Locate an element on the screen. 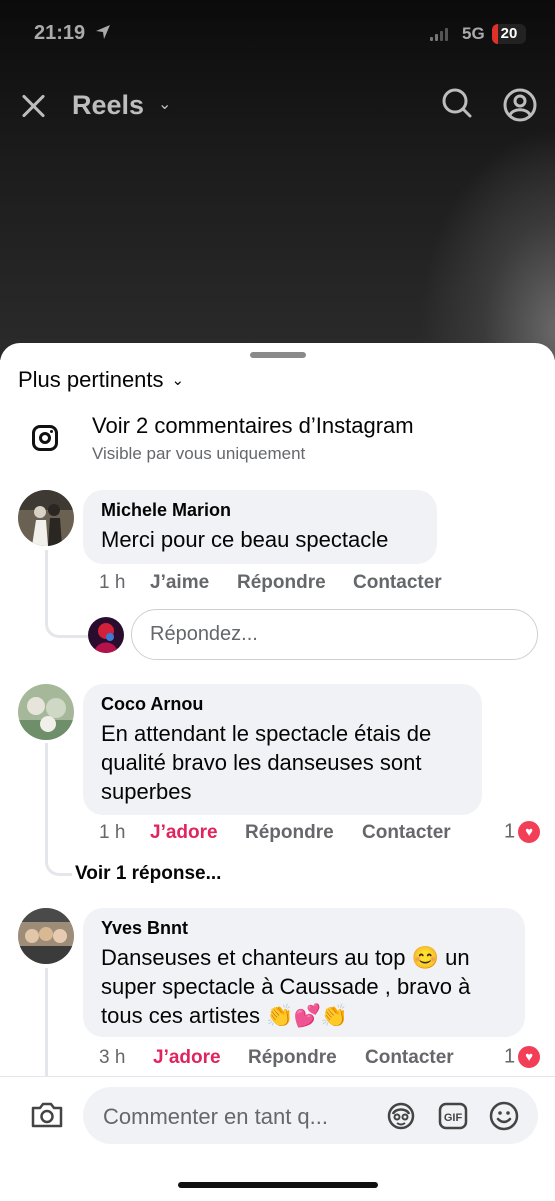 The width and height of the screenshot is (555, 1201). avatar-sticker-icon is located at coordinates (401, 1116).